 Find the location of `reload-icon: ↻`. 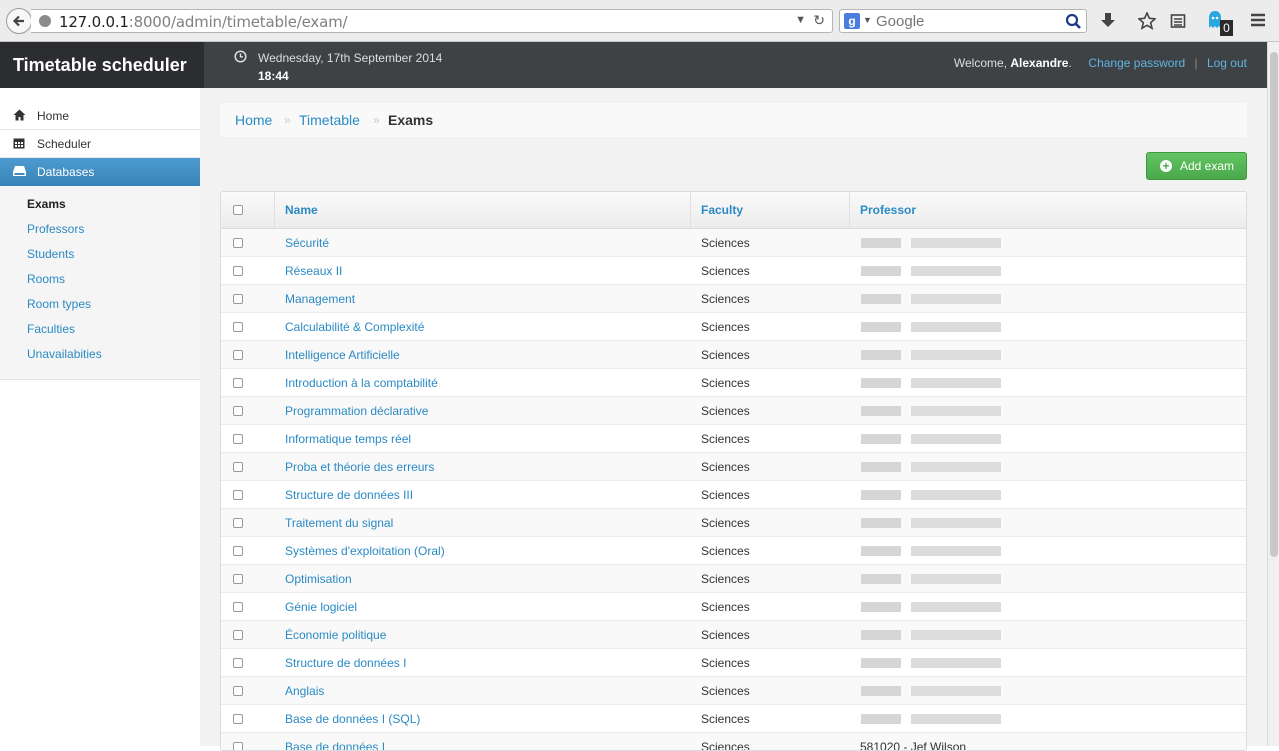

reload-icon: ↻ is located at coordinates (819, 20).